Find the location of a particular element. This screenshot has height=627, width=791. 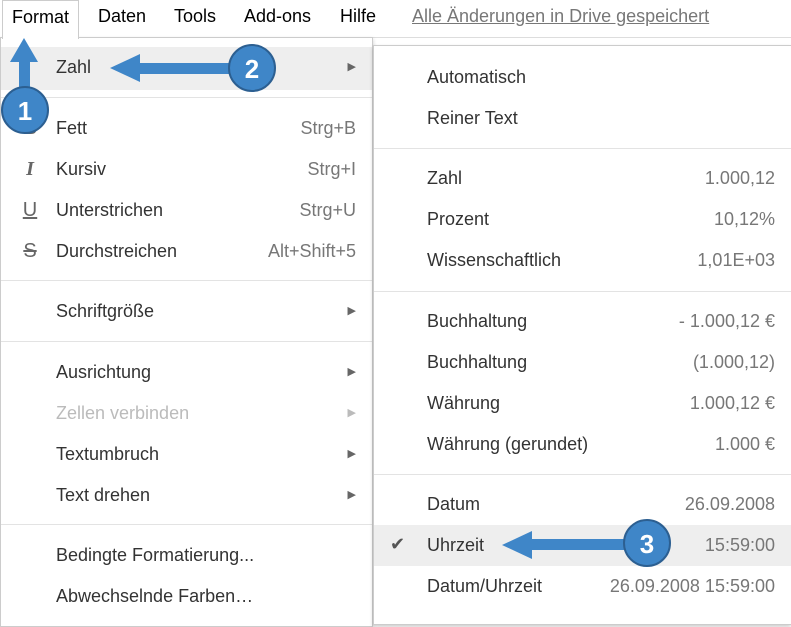

badge-3-number: 3 is located at coordinates (647, 544).